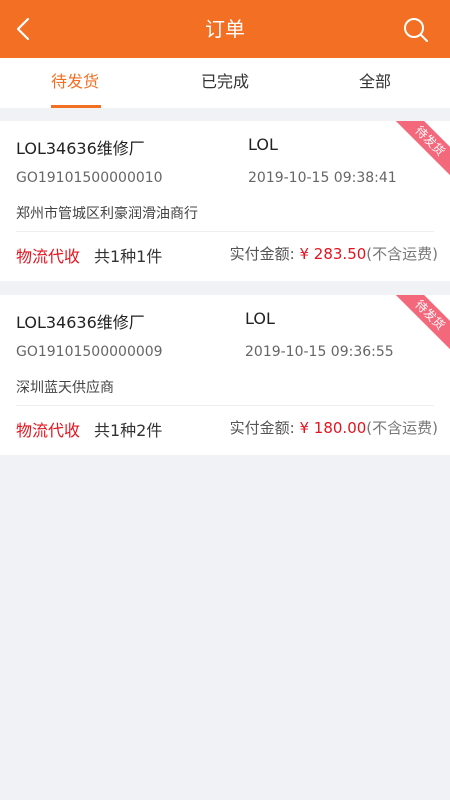 This screenshot has width=450, height=800. Describe the element at coordinates (128, 430) in the screenshot. I see `item-quantity: 共1种2件` at that location.